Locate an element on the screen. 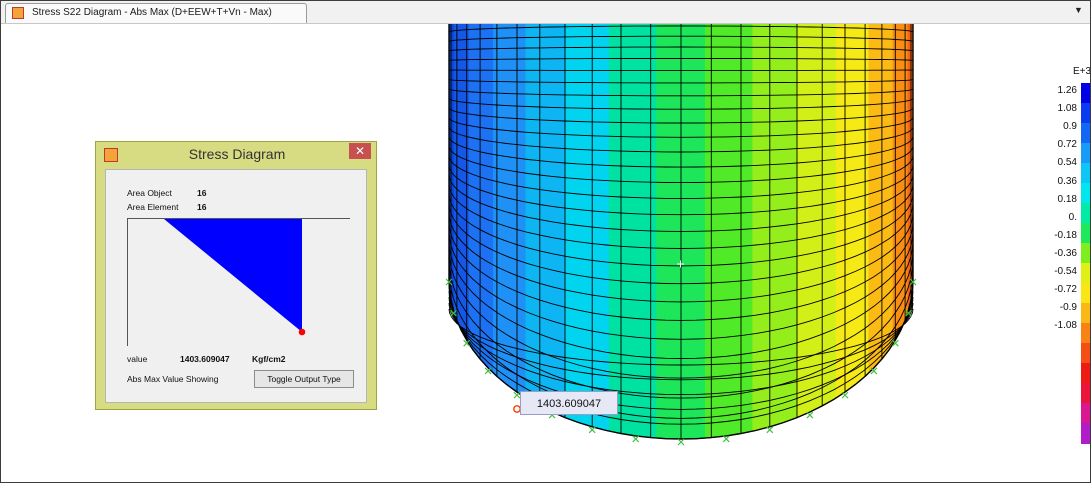 Image resolution: width=1091 pixels, height=483 pixels. legend-exponent: E+3 is located at coordinates (1082, 71).